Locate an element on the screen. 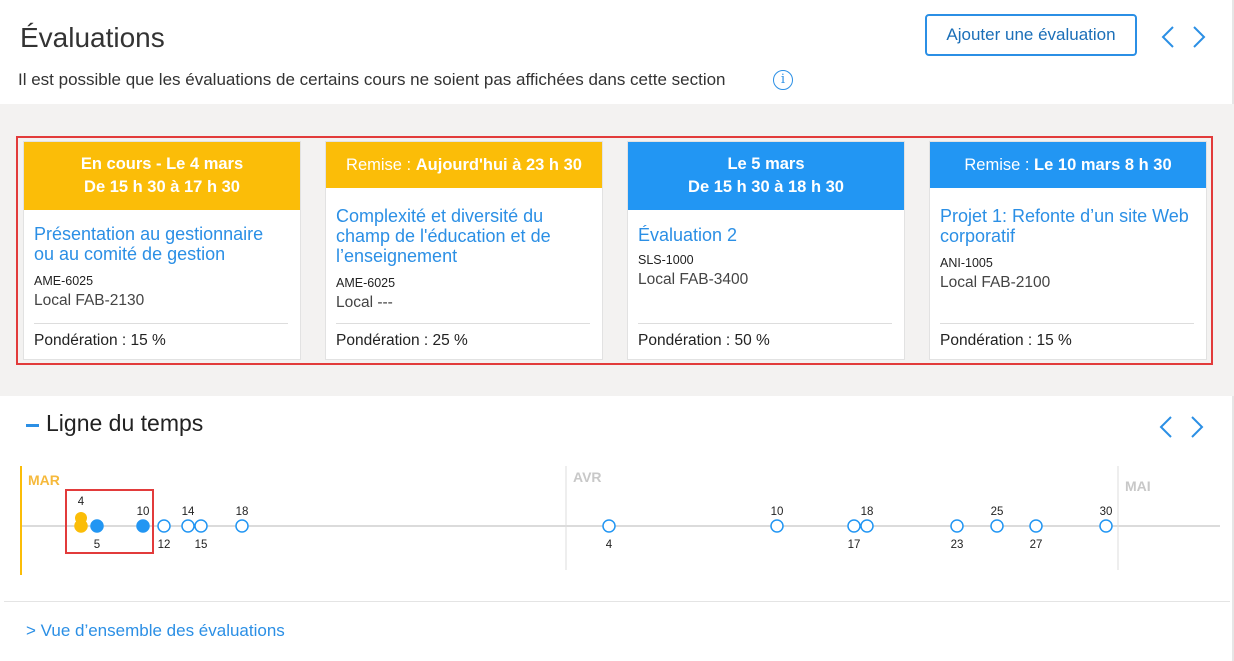 The height and width of the screenshot is (661, 1234). info-icon: i is located at coordinates (783, 80).